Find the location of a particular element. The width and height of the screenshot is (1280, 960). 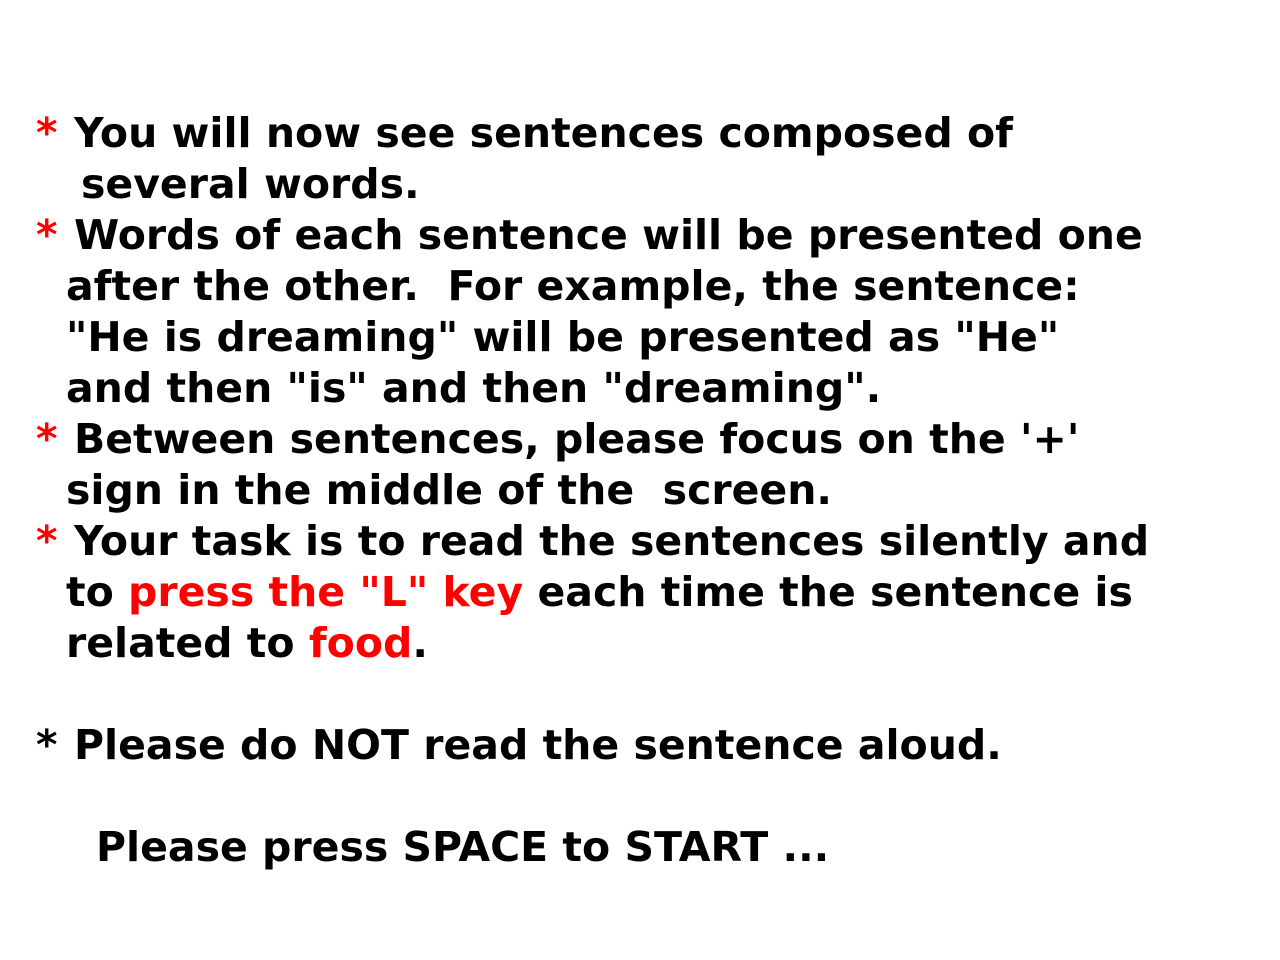

food-highlight: food is located at coordinates (360, 643).